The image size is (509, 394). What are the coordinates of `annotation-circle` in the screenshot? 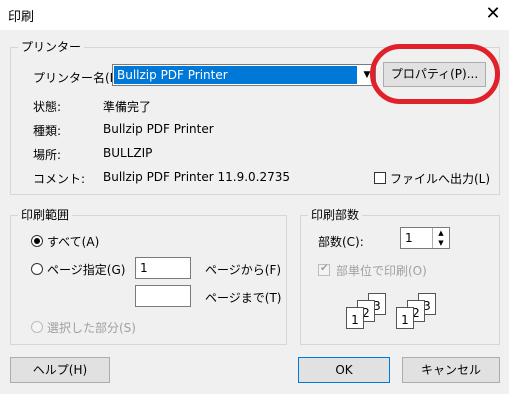 It's located at (435, 74).